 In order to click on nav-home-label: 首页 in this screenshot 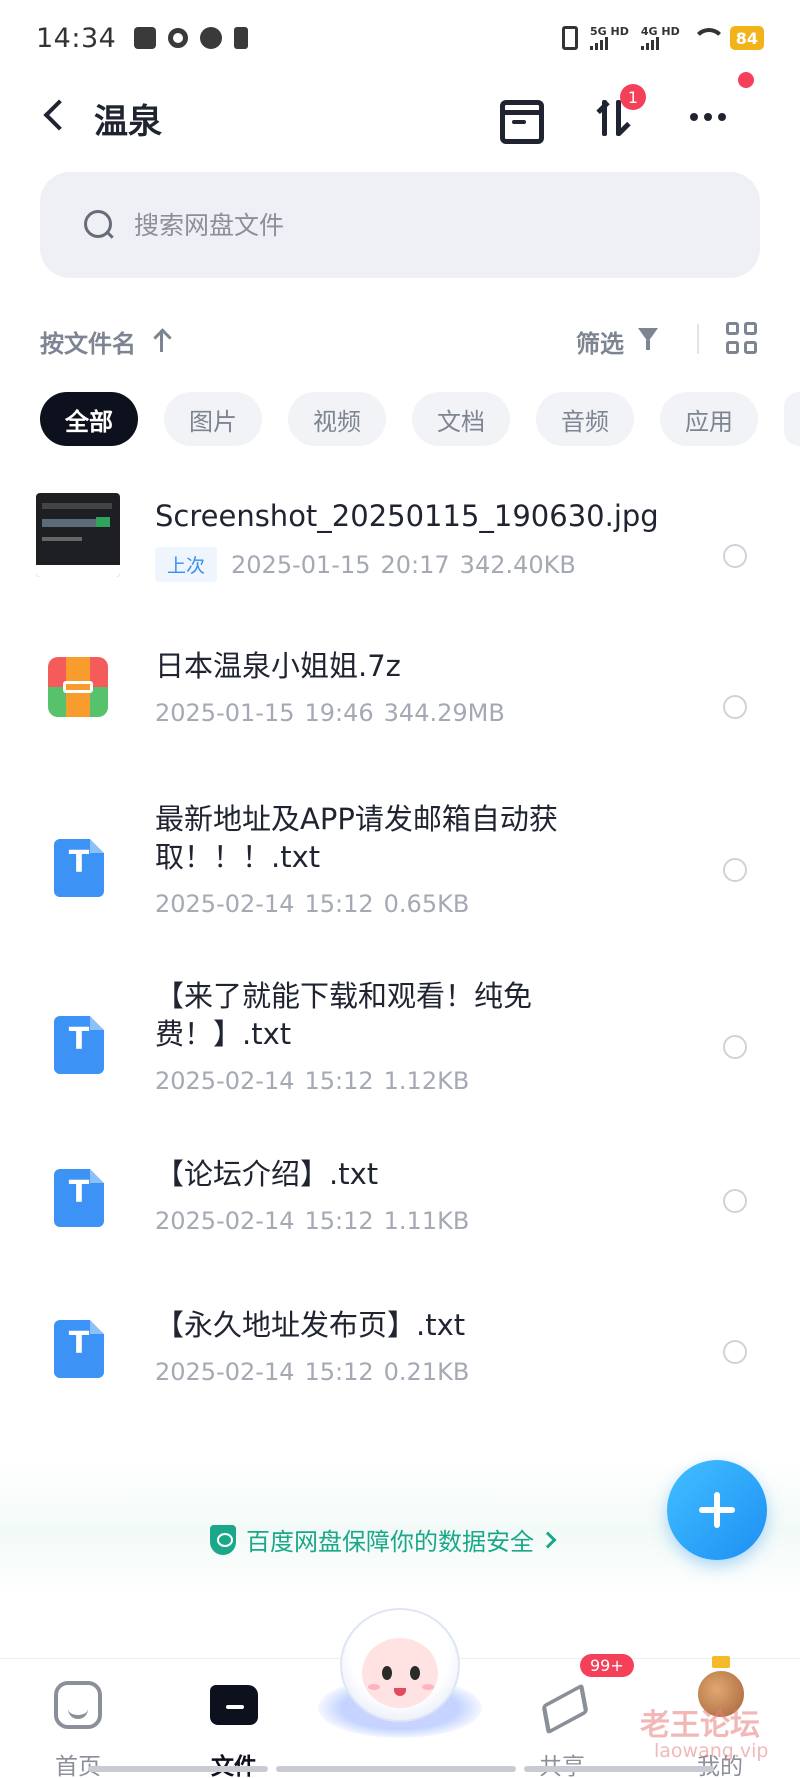, I will do `click(78, 1766)`.